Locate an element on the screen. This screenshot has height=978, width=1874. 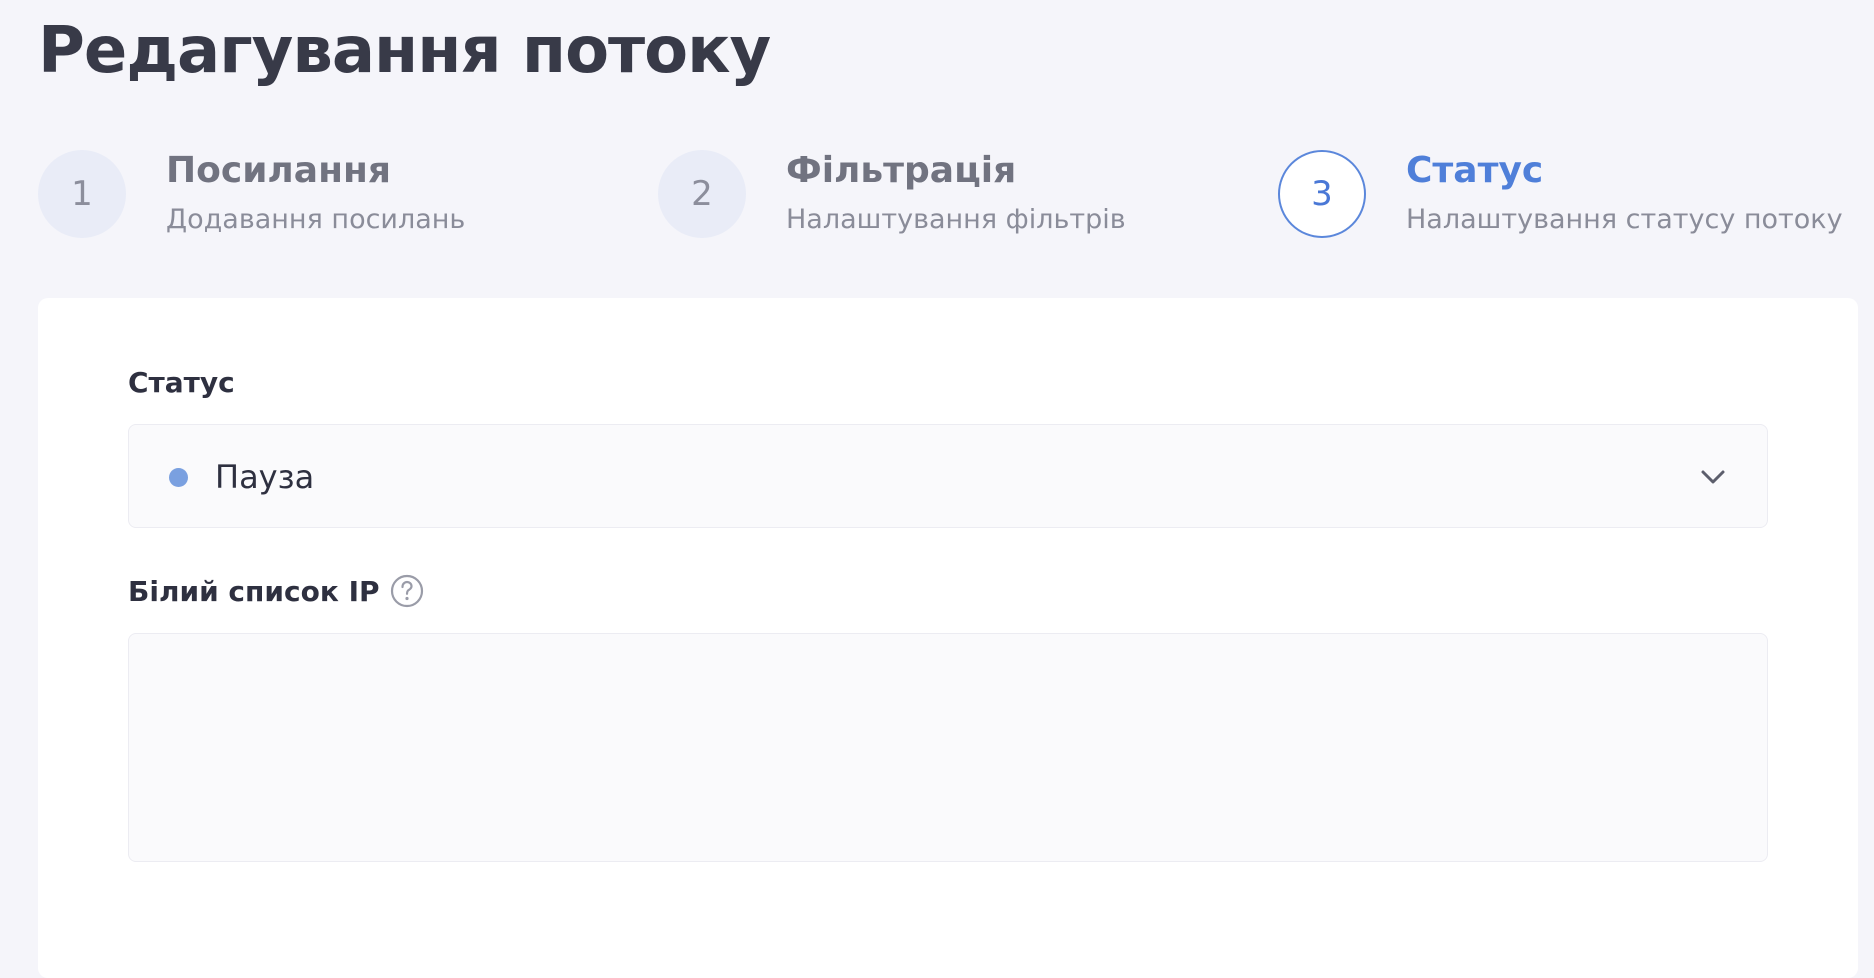
question-circle-icon is located at coordinates (407, 591).